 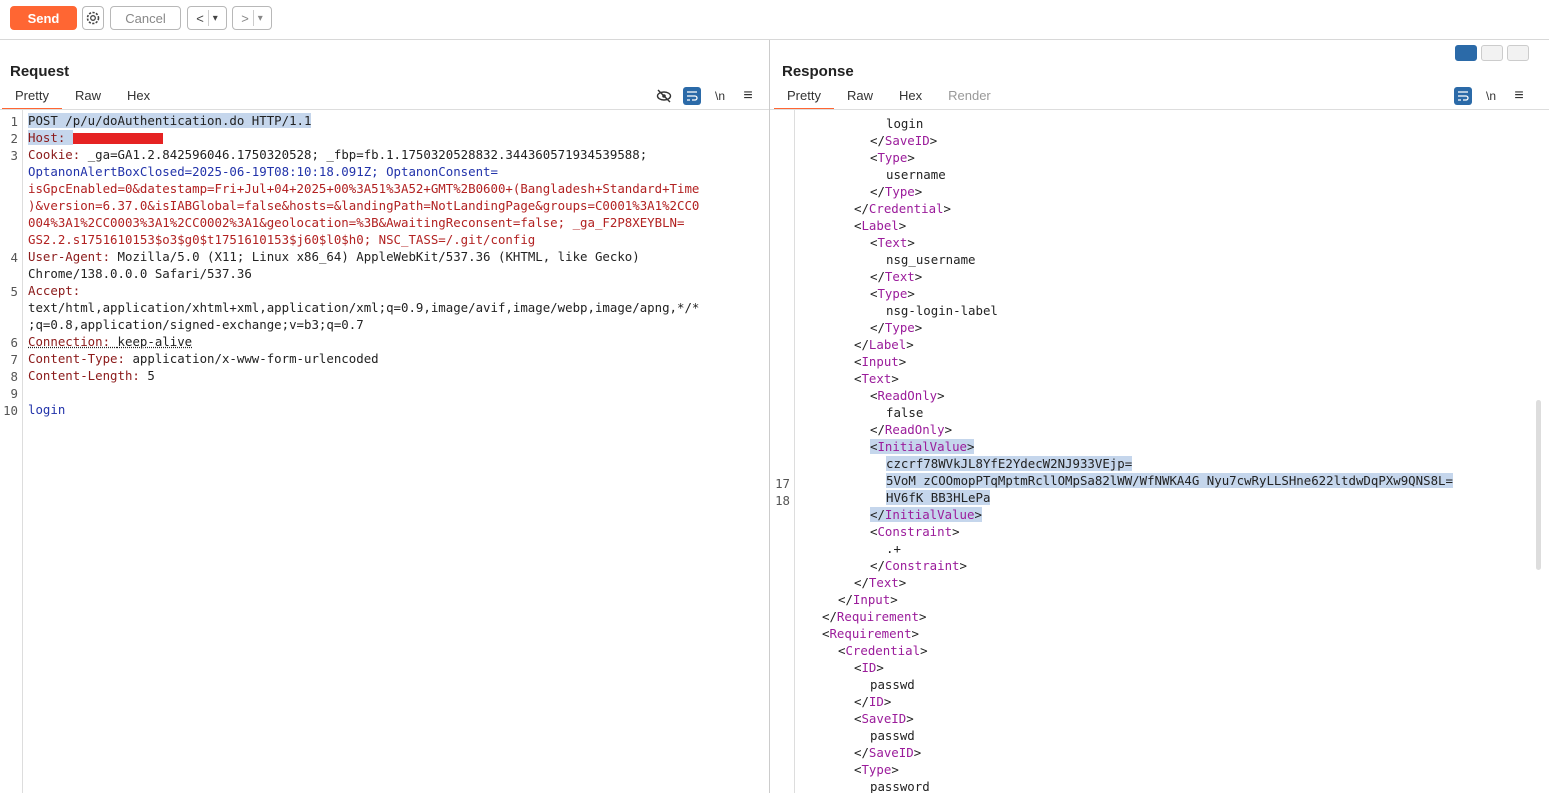 I want to click on xml-tag: <ID>, so click(x=869, y=667).